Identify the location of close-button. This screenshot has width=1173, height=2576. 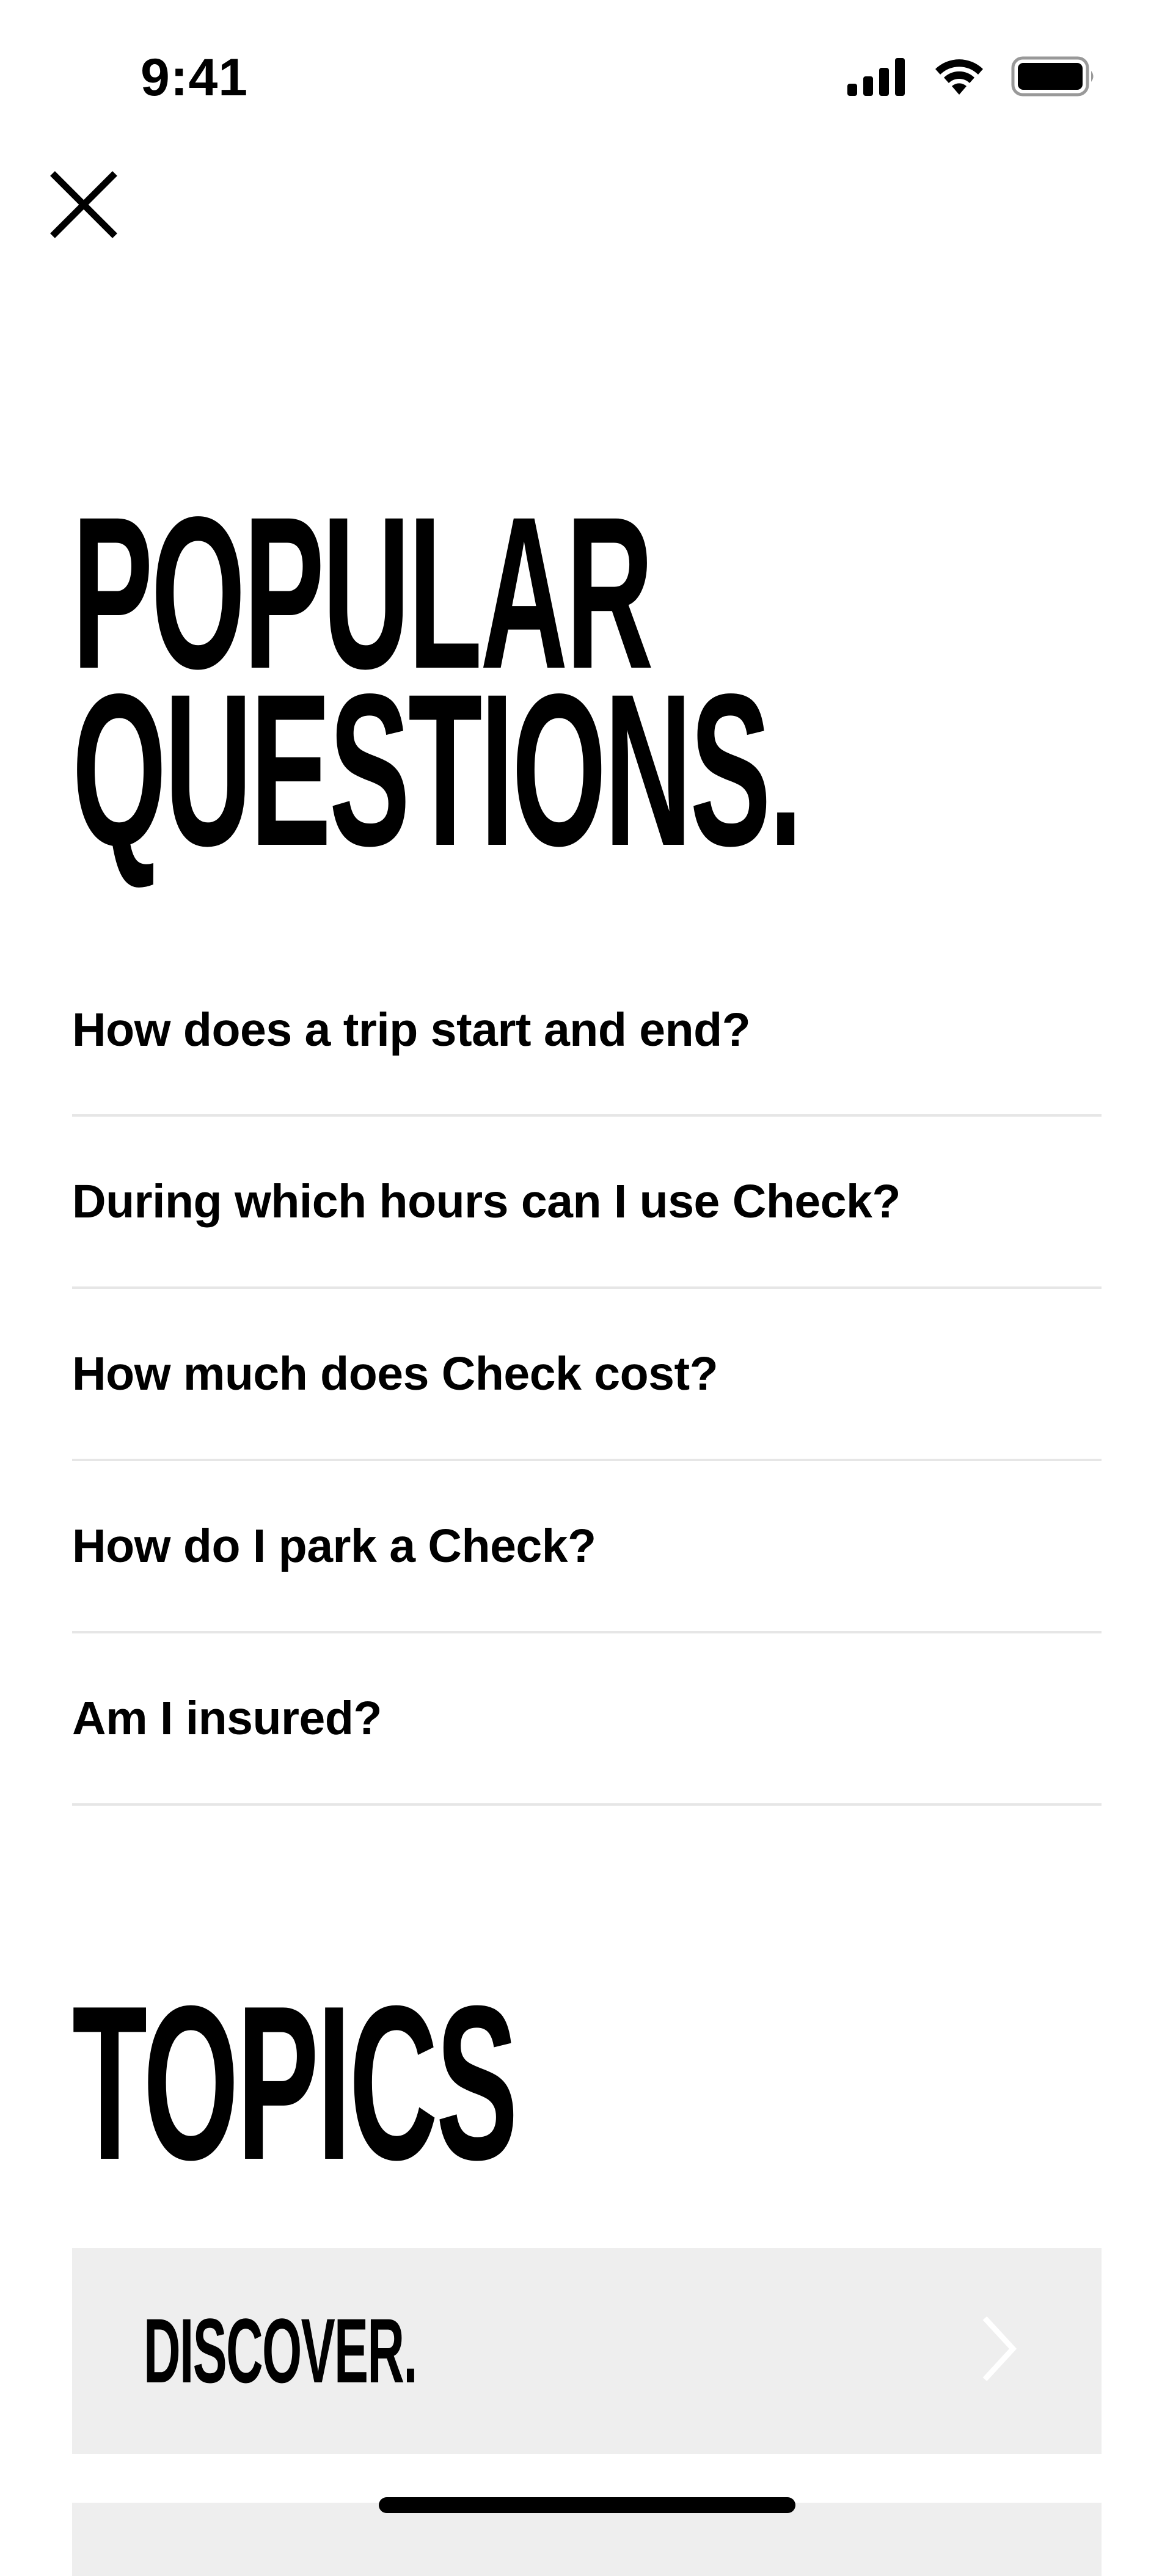
(83, 205).